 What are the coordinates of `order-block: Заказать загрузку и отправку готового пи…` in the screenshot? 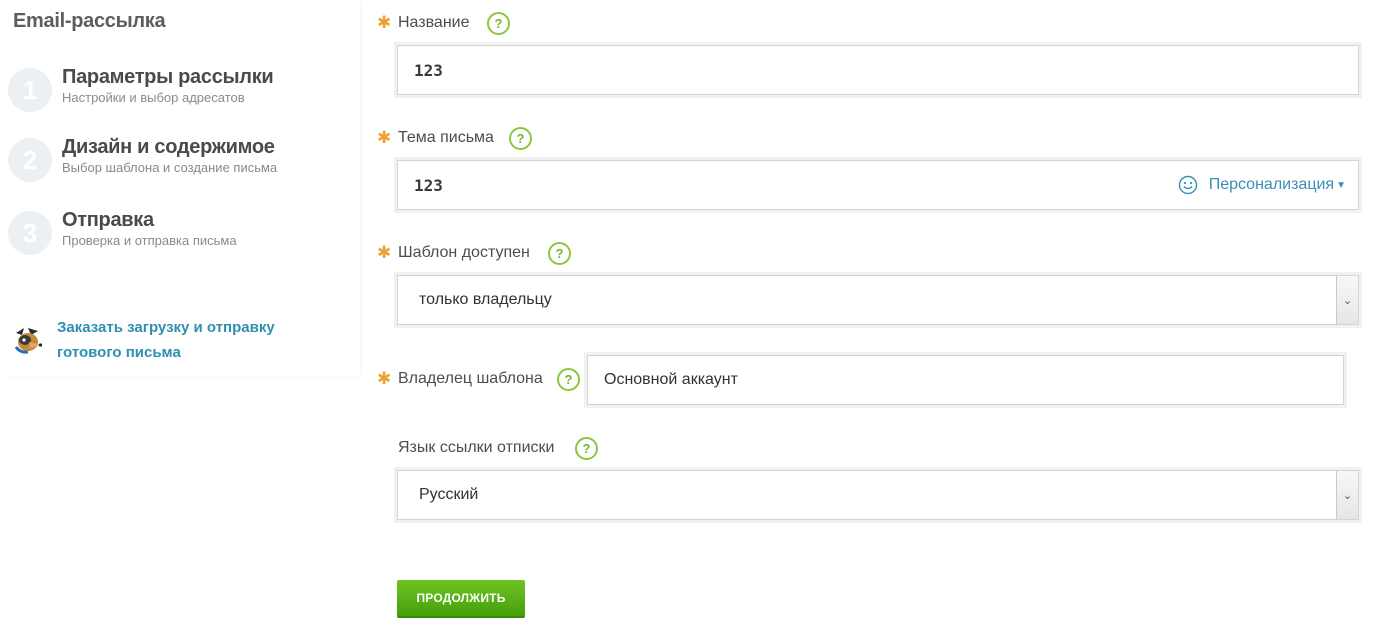 It's located at (162, 340).